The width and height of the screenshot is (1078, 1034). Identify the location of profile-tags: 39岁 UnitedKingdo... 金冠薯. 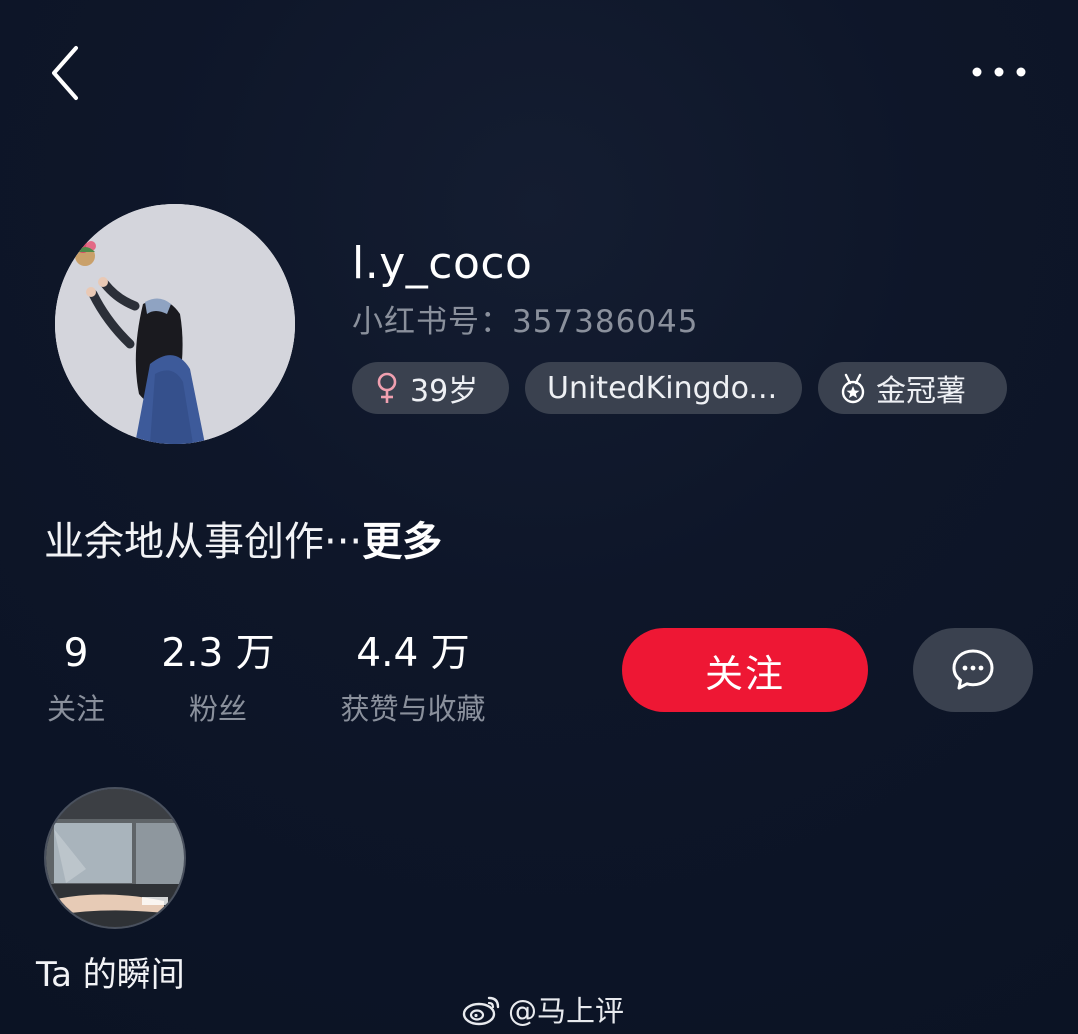
(679, 388).